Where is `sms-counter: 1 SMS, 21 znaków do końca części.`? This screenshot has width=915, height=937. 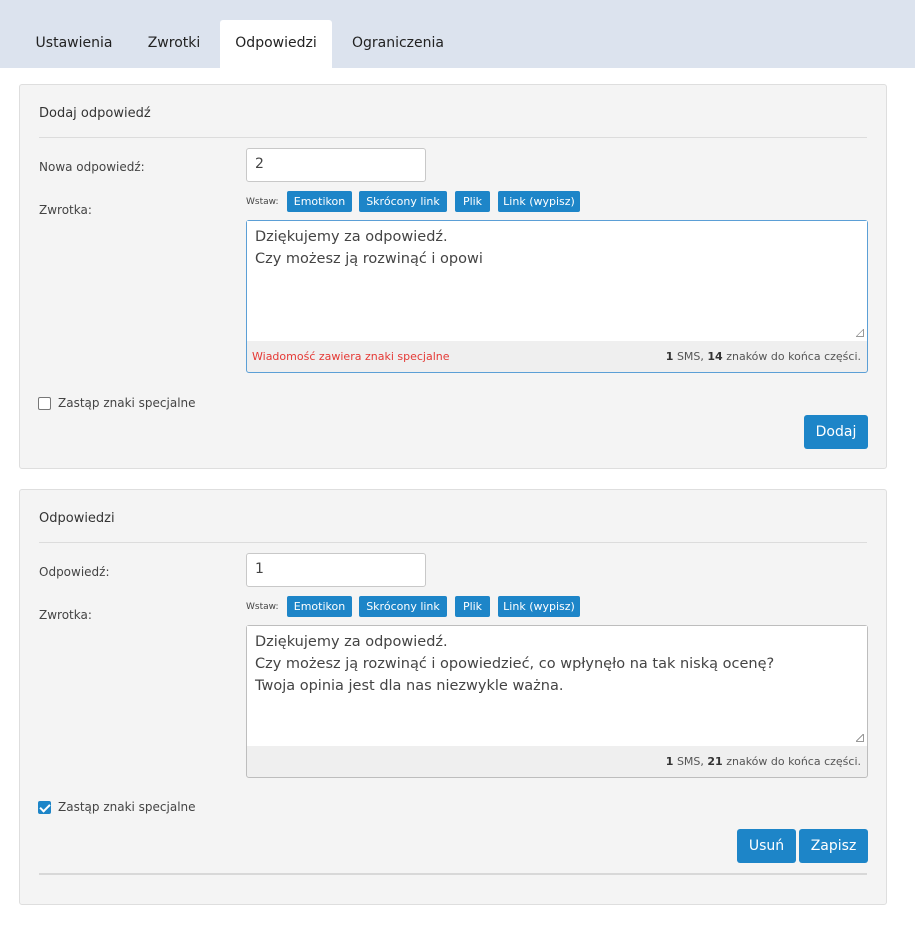 sms-counter: 1 SMS, 21 znaków do końca części. is located at coordinates (763, 761).